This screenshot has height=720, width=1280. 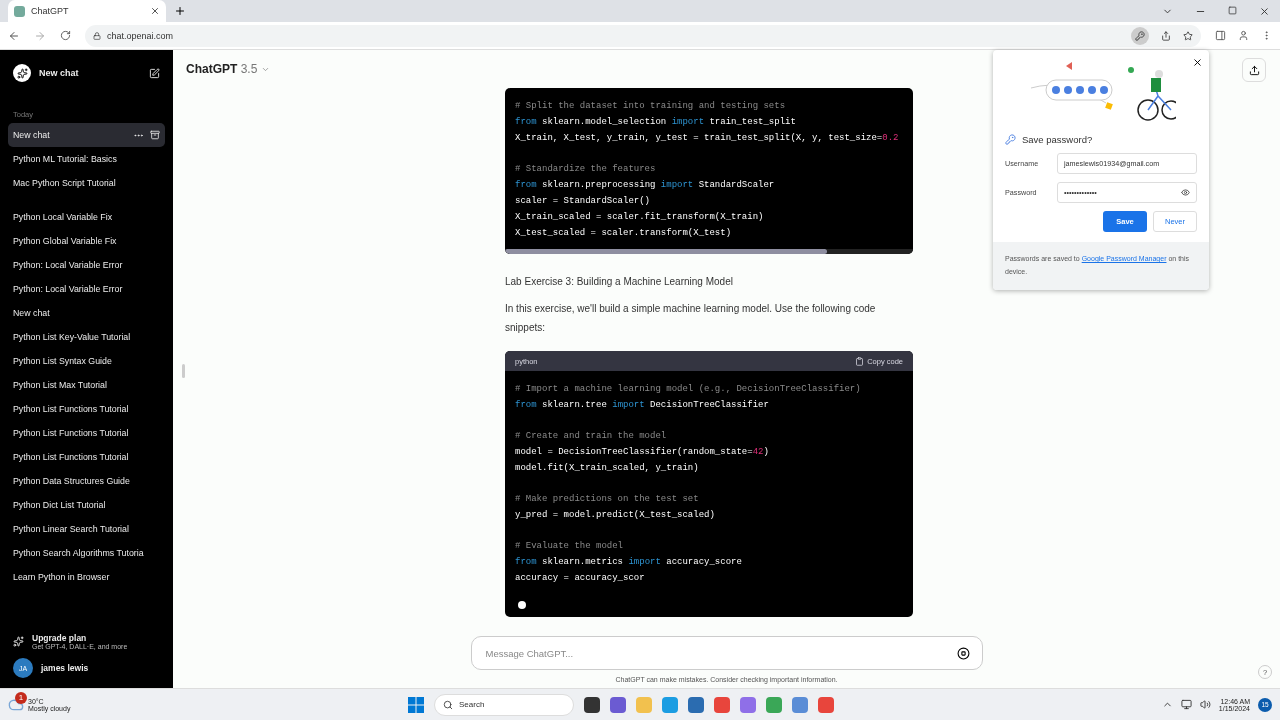 I want to click on lock-icon, so click(x=97, y=35).